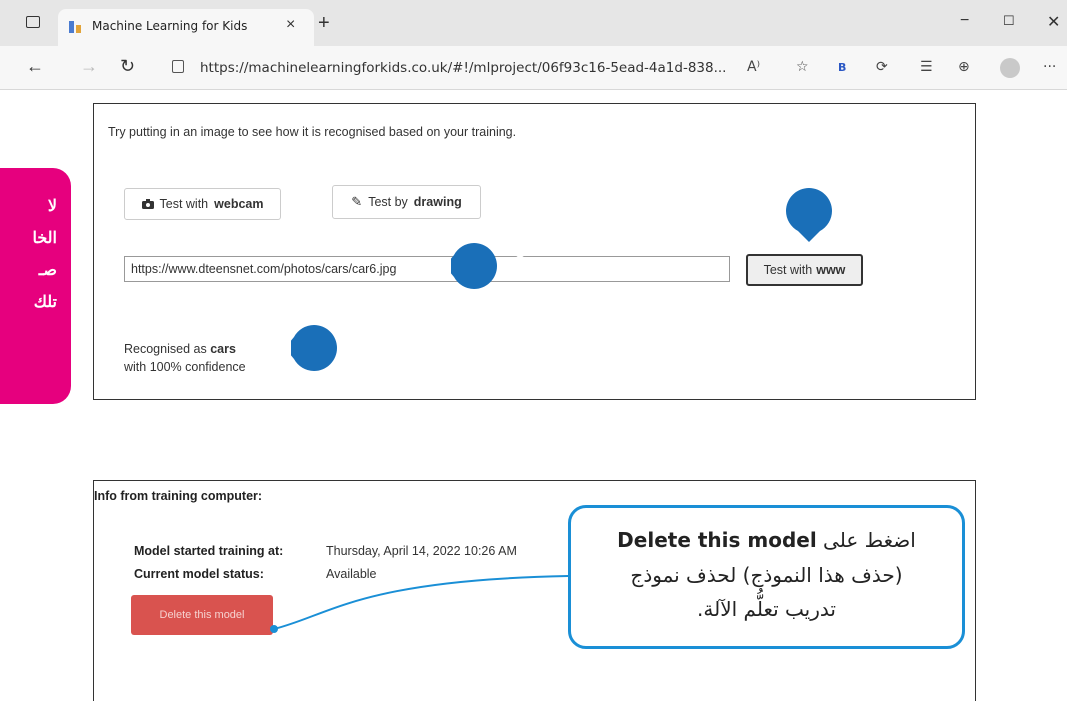  What do you see at coordinates (325, 348) in the screenshot?
I see `step-marker-4: 4` at bounding box center [325, 348].